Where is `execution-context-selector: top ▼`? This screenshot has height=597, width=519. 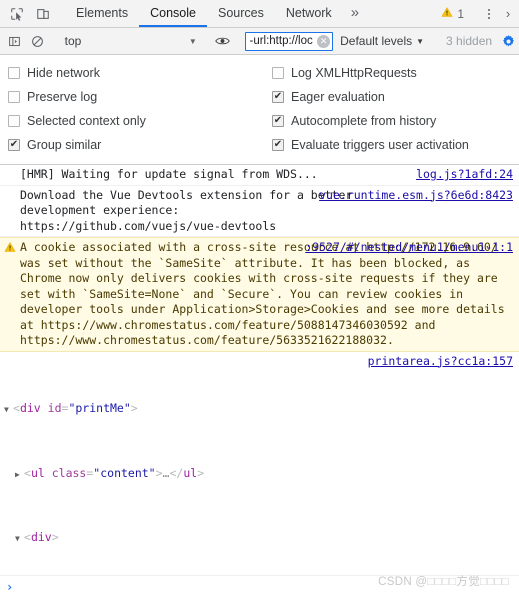
execution-context-selector: top ▼ is located at coordinates (129, 41).